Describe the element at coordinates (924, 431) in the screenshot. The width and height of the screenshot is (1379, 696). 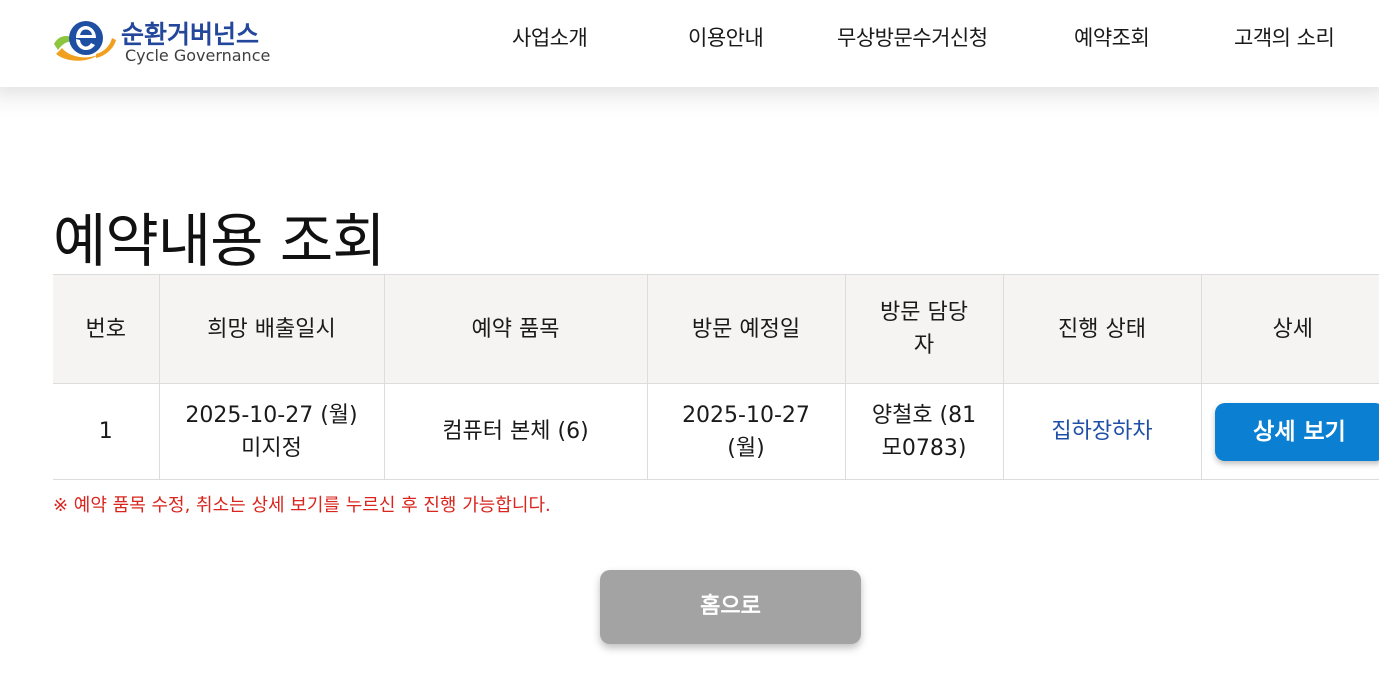
I see `cell-staff: 양철호 (81 모0783)` at that location.